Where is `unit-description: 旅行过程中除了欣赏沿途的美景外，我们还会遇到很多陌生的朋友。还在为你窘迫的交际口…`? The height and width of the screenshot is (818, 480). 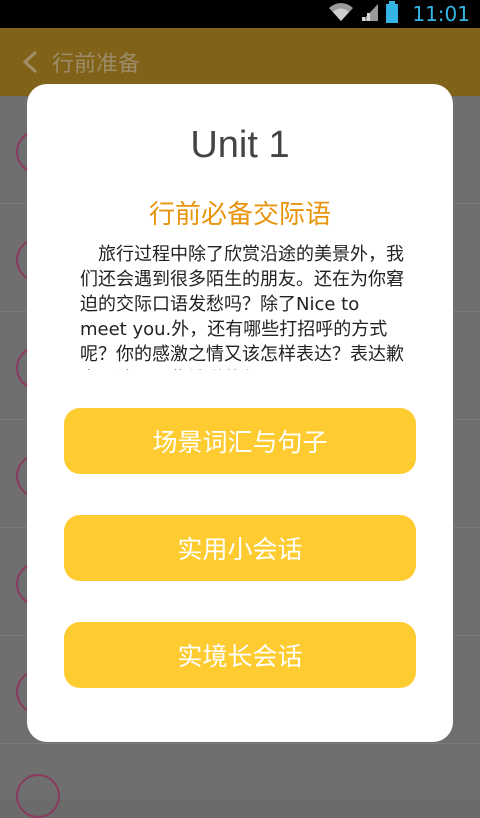 unit-description: 旅行过程中除了欣赏沿途的美景外，我们还会遇到很多陌生的朋友。还在为你窘迫的交际口… is located at coordinates (245, 306).